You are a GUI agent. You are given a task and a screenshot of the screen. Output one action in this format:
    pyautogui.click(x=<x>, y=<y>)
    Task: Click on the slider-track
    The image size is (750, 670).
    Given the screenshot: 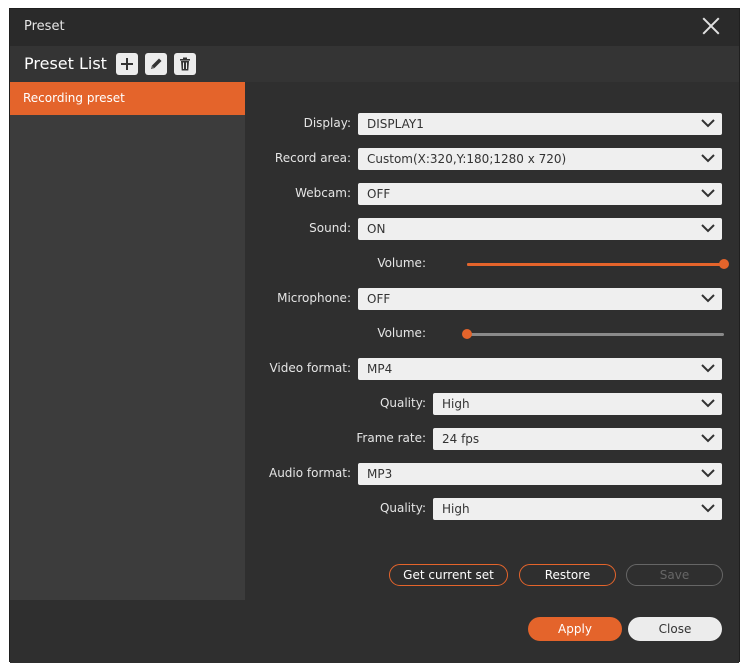 What is the action you would take?
    pyautogui.click(x=595, y=334)
    